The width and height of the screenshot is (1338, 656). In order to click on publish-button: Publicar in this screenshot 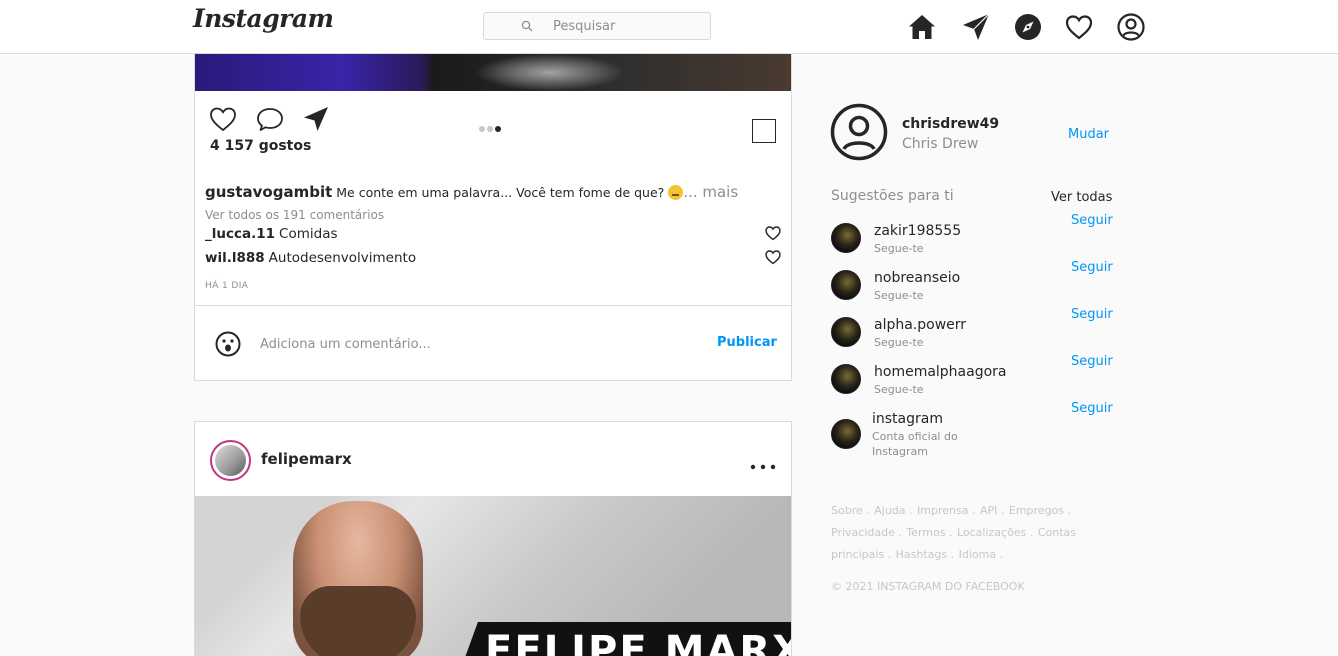, I will do `click(747, 342)`.